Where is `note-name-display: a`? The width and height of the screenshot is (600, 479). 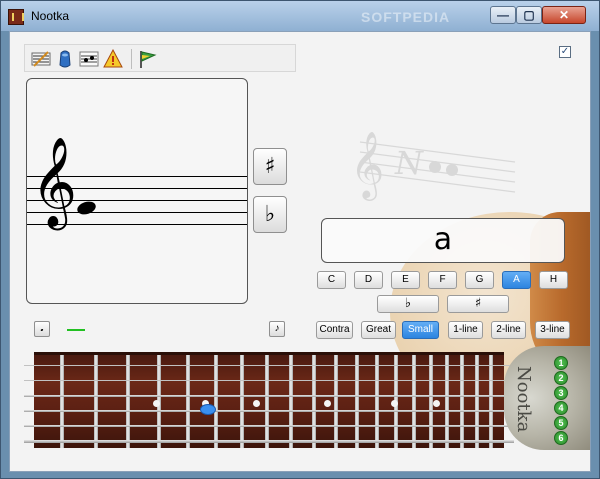 note-name-display: a is located at coordinates (443, 240).